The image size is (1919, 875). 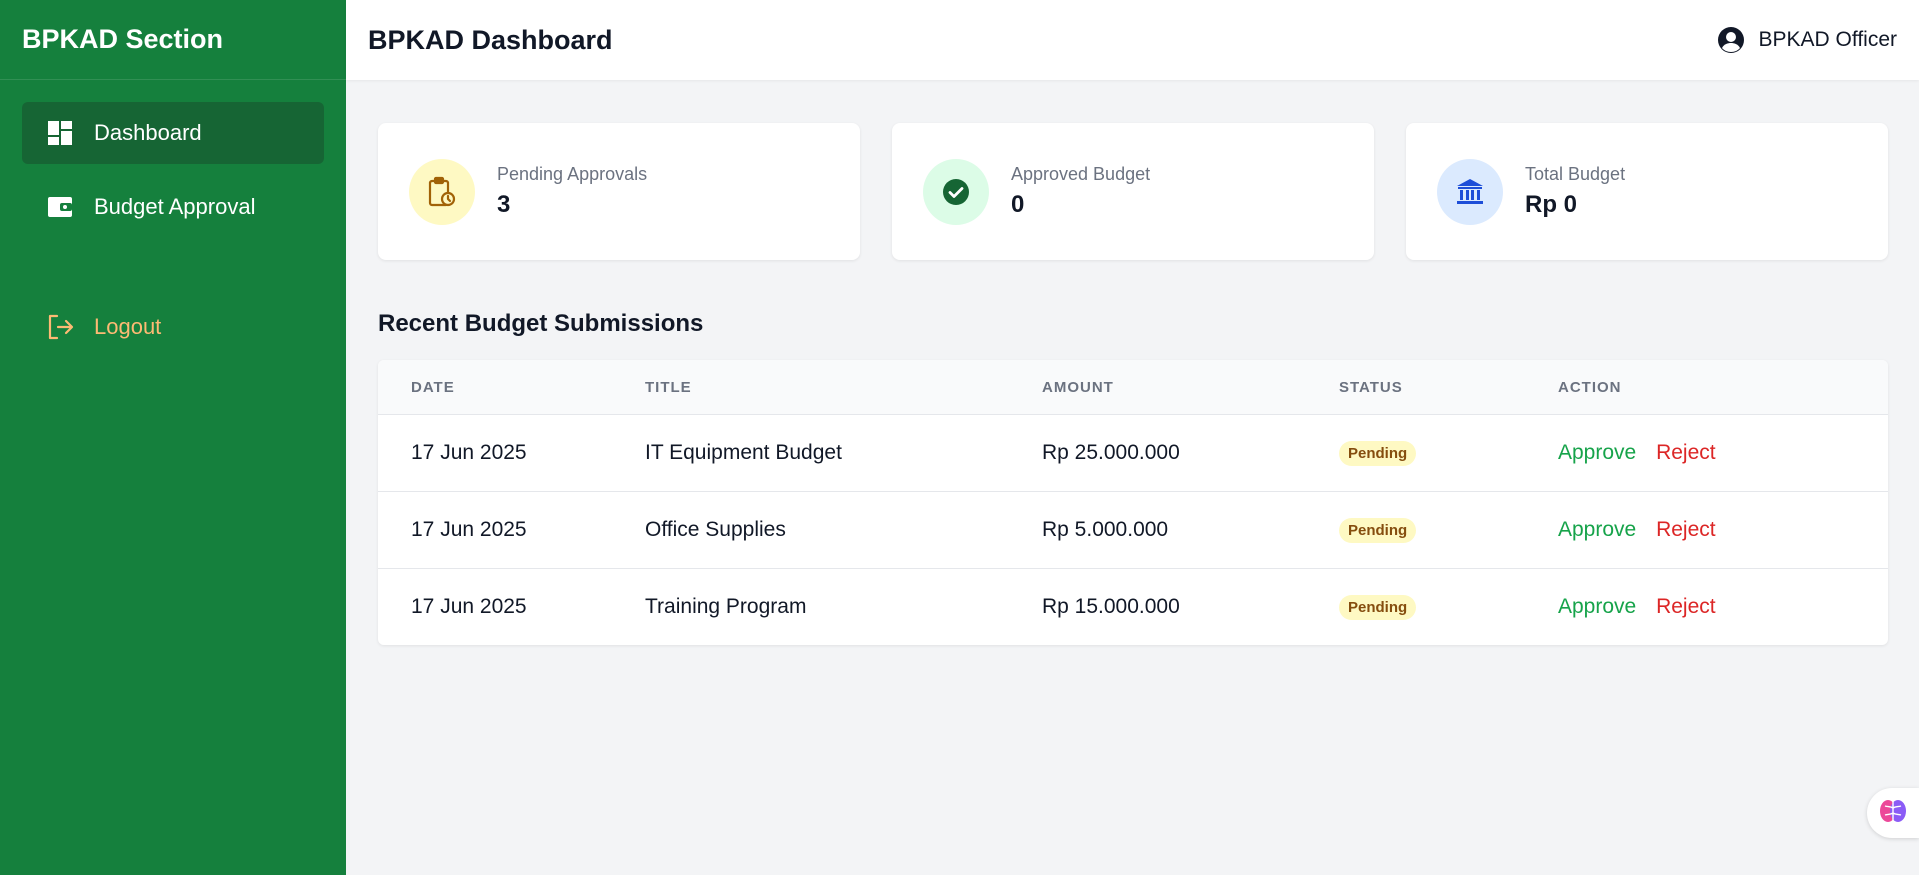 I want to click on stat-label: Total Budget, so click(x=1575, y=174).